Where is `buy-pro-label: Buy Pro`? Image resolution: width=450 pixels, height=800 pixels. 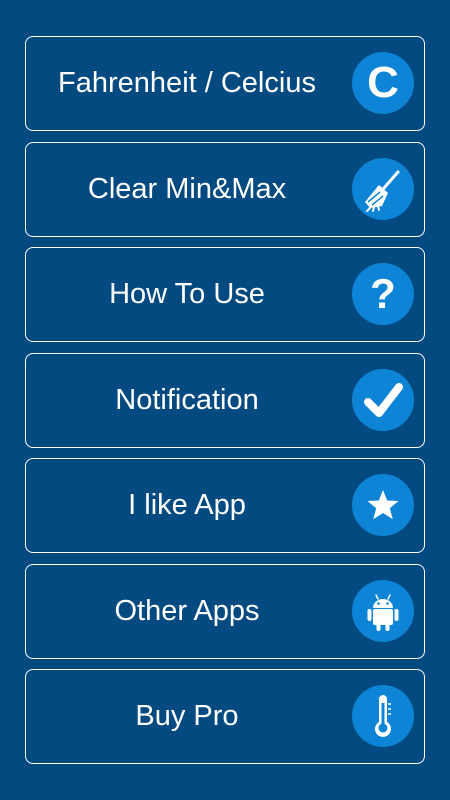
buy-pro-label: Buy Pro is located at coordinates (187, 716).